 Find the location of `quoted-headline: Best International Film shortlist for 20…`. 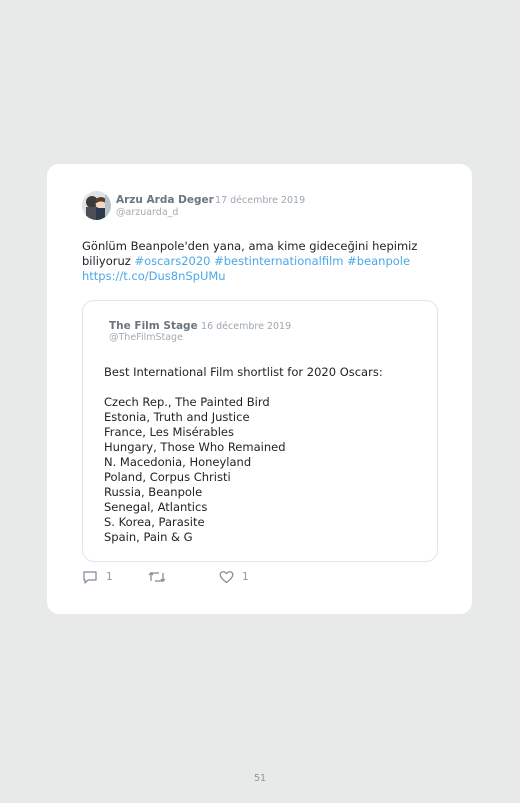

quoted-headline: Best International Film shortlist for 20… is located at coordinates (243, 372).